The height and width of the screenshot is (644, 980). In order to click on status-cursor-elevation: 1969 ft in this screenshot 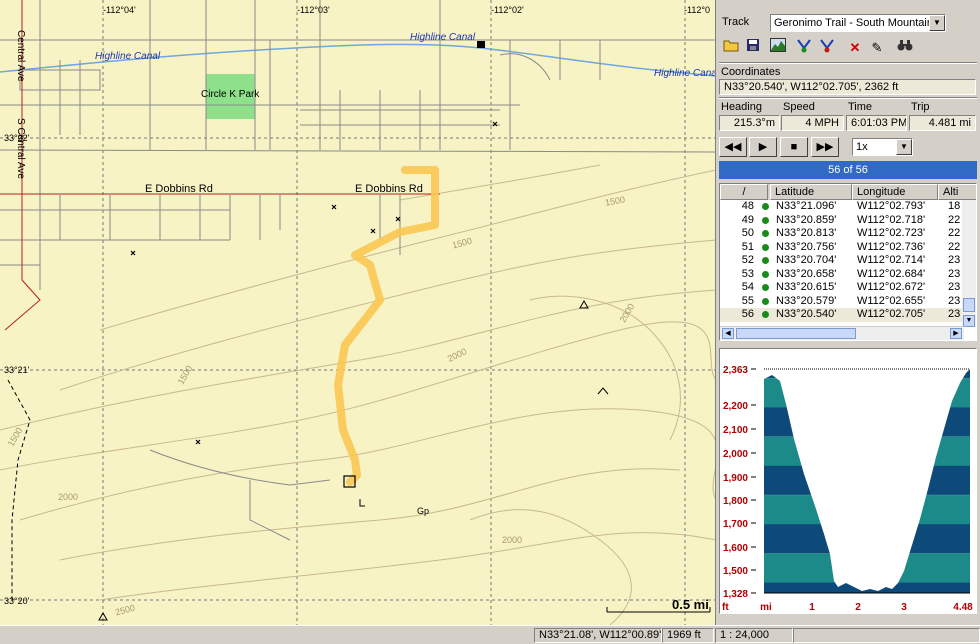, I will do `click(688, 635)`.